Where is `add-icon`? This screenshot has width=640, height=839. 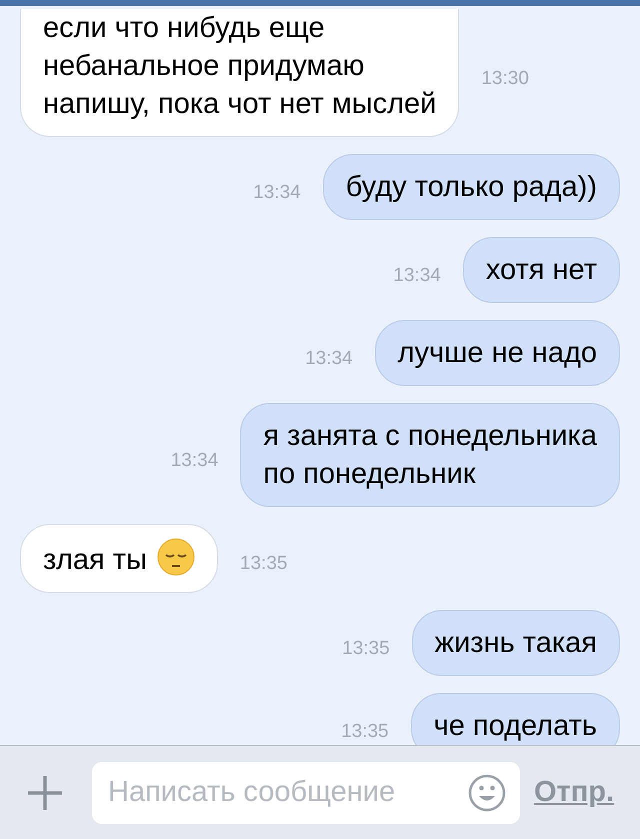
add-icon is located at coordinates (45, 793).